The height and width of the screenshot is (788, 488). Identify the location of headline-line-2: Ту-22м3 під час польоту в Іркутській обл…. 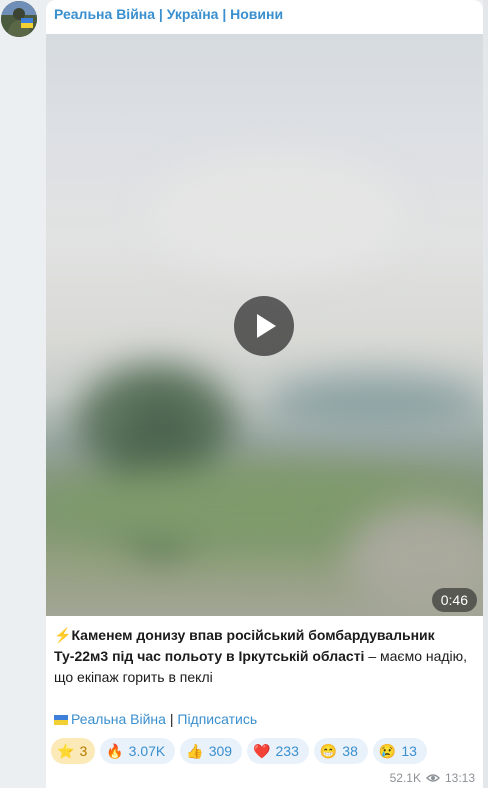
(209, 656).